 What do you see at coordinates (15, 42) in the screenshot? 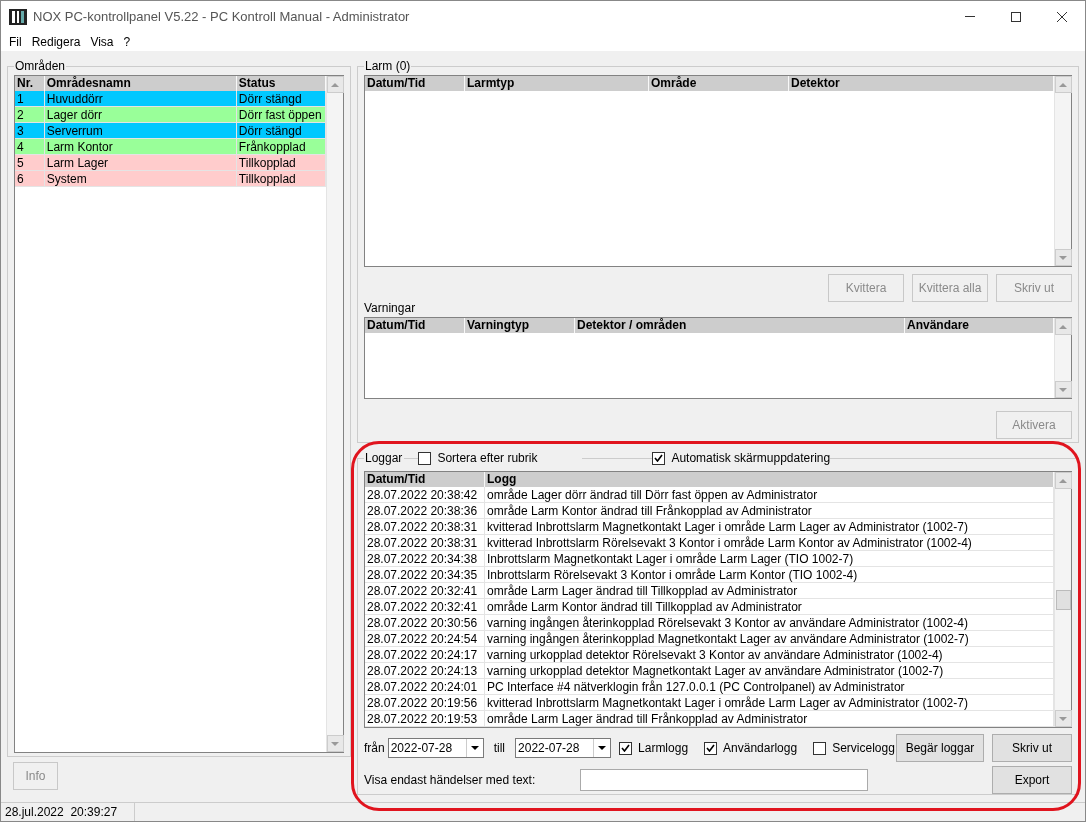
I see `menu-item: Fil` at bounding box center [15, 42].